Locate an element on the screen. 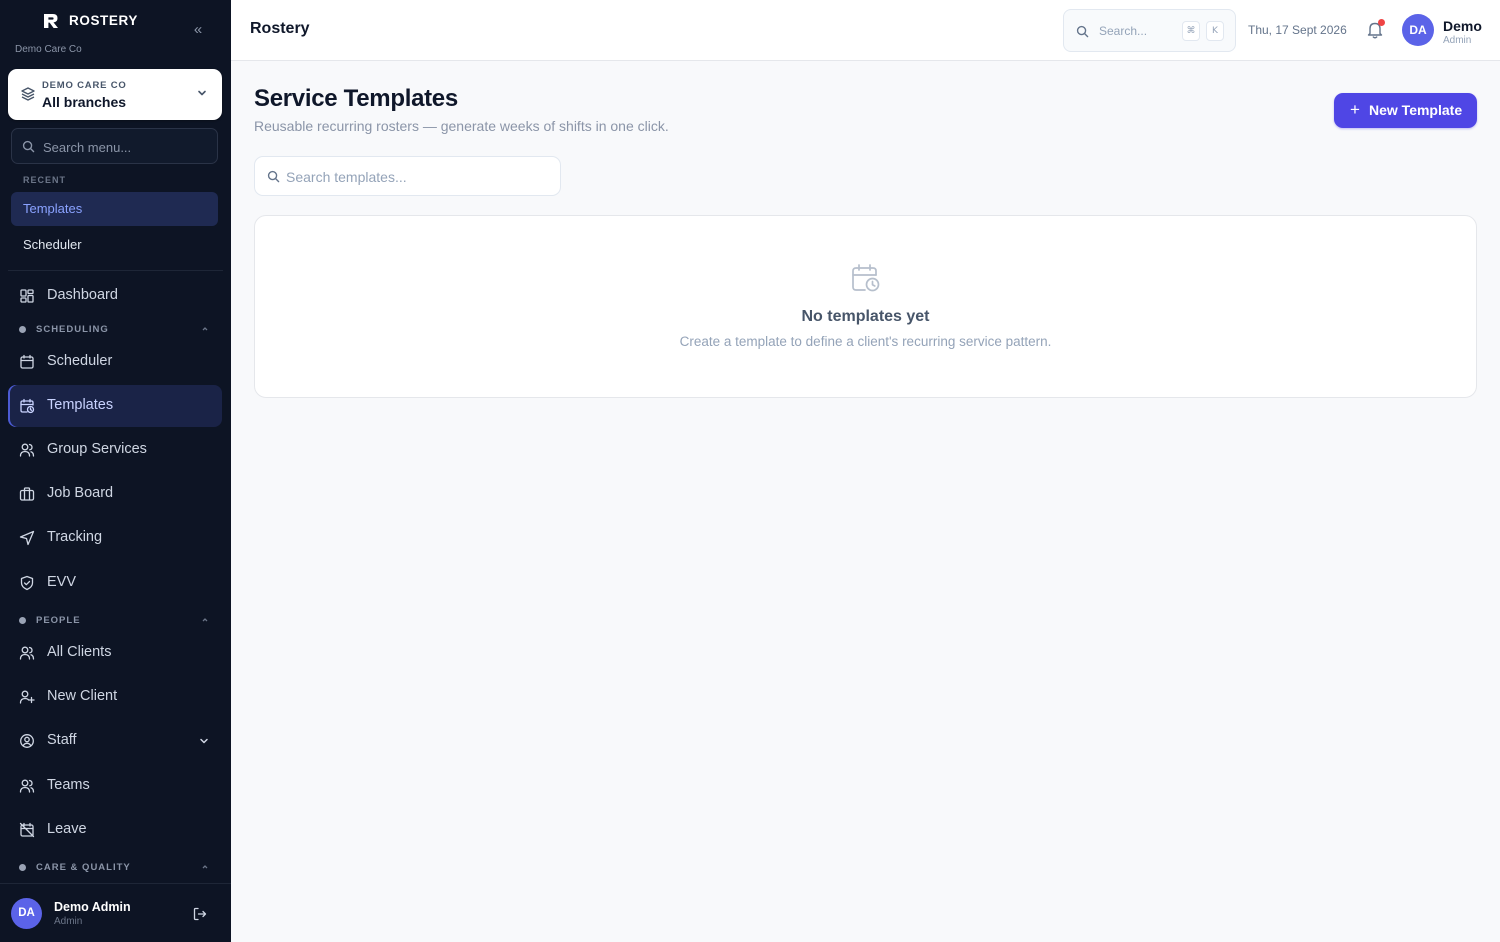  shield-check-icon is located at coordinates (27, 583).